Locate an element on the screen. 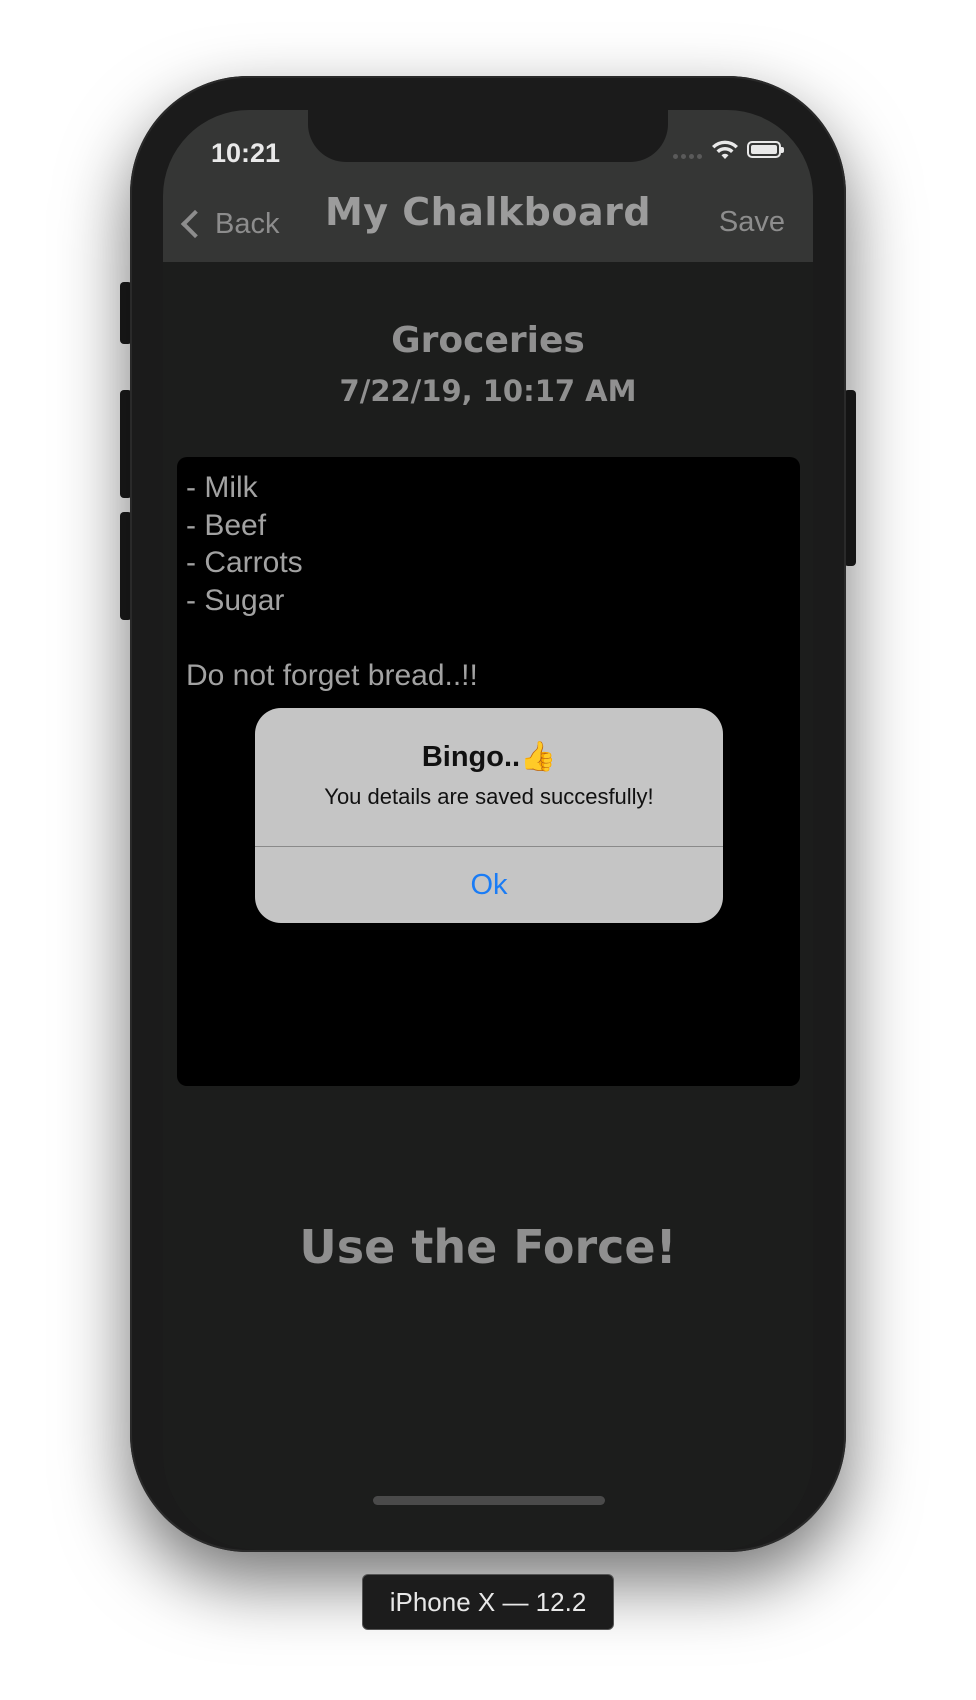 Image resolution: width=976 pixels, height=1700 pixels. footer-slogan: Use the Force! is located at coordinates (488, 1247).